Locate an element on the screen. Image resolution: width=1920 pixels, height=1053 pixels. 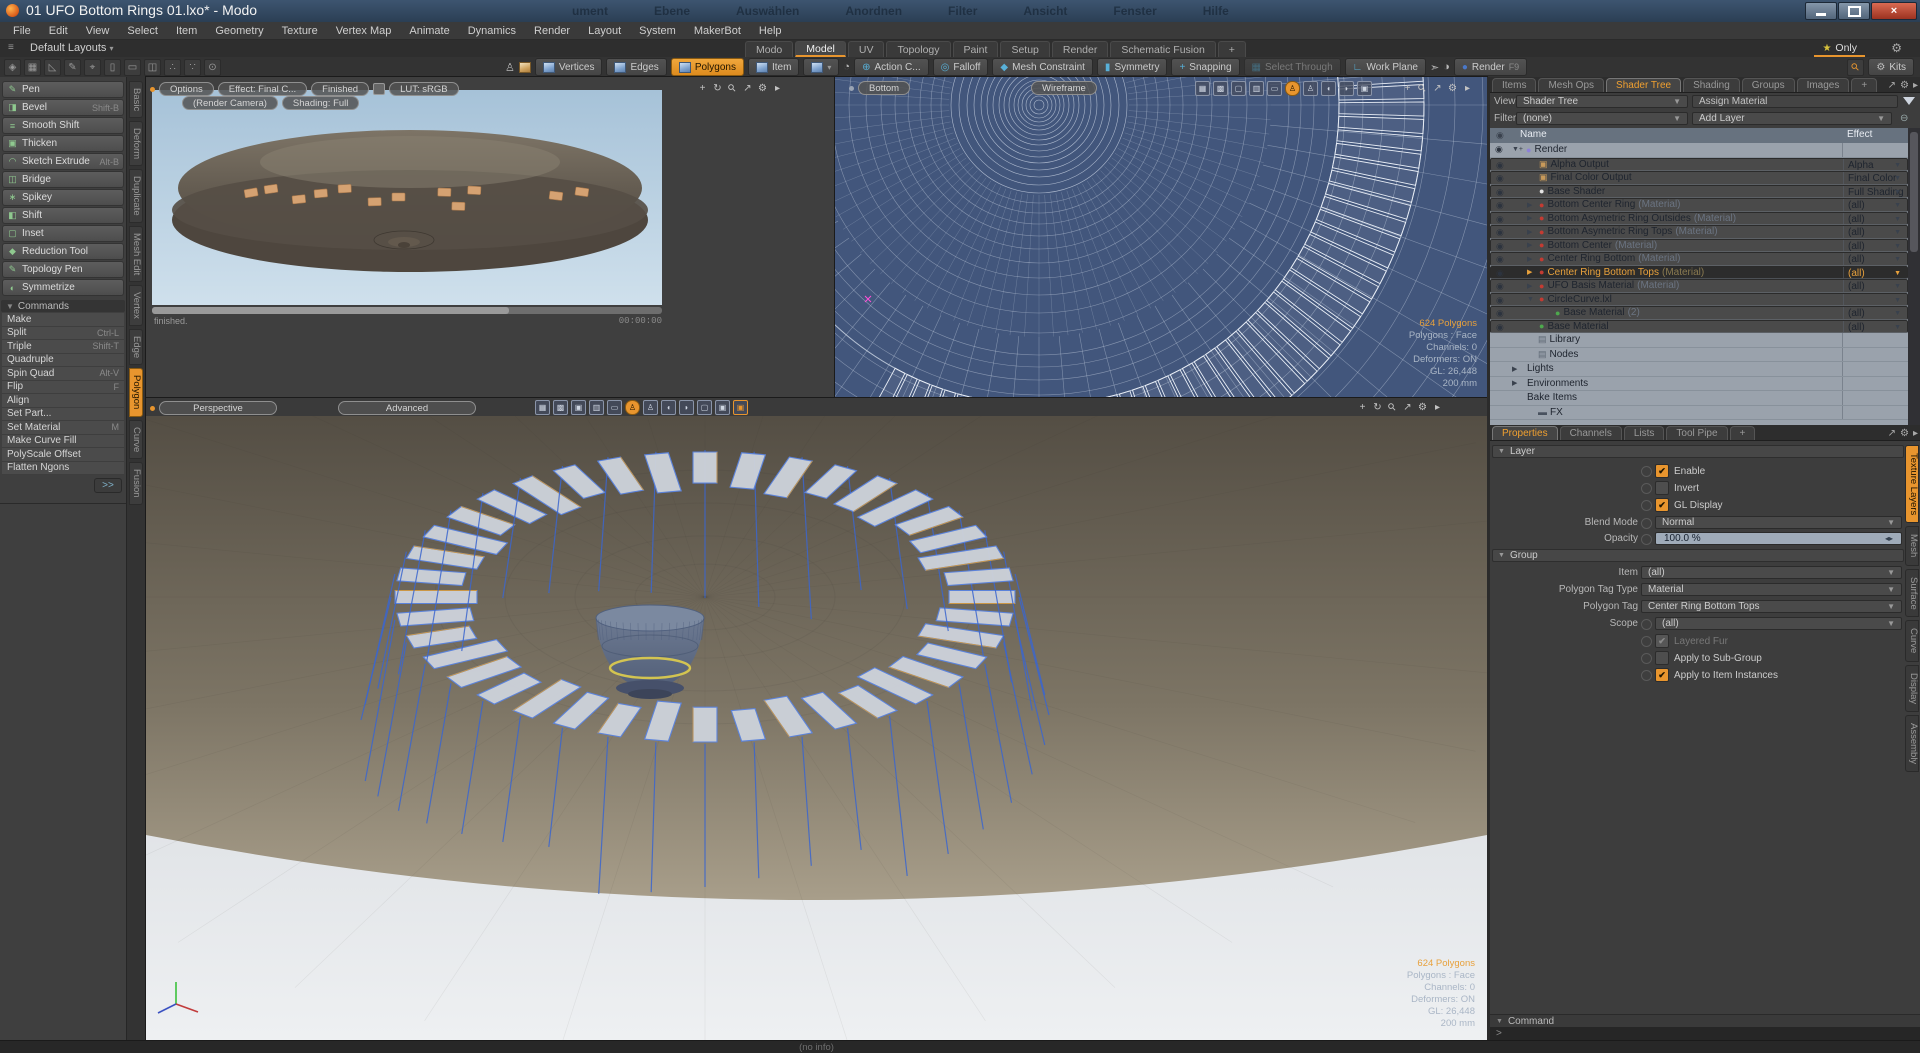
tool-button: ◧ Shift is located at coordinates (63, 215).